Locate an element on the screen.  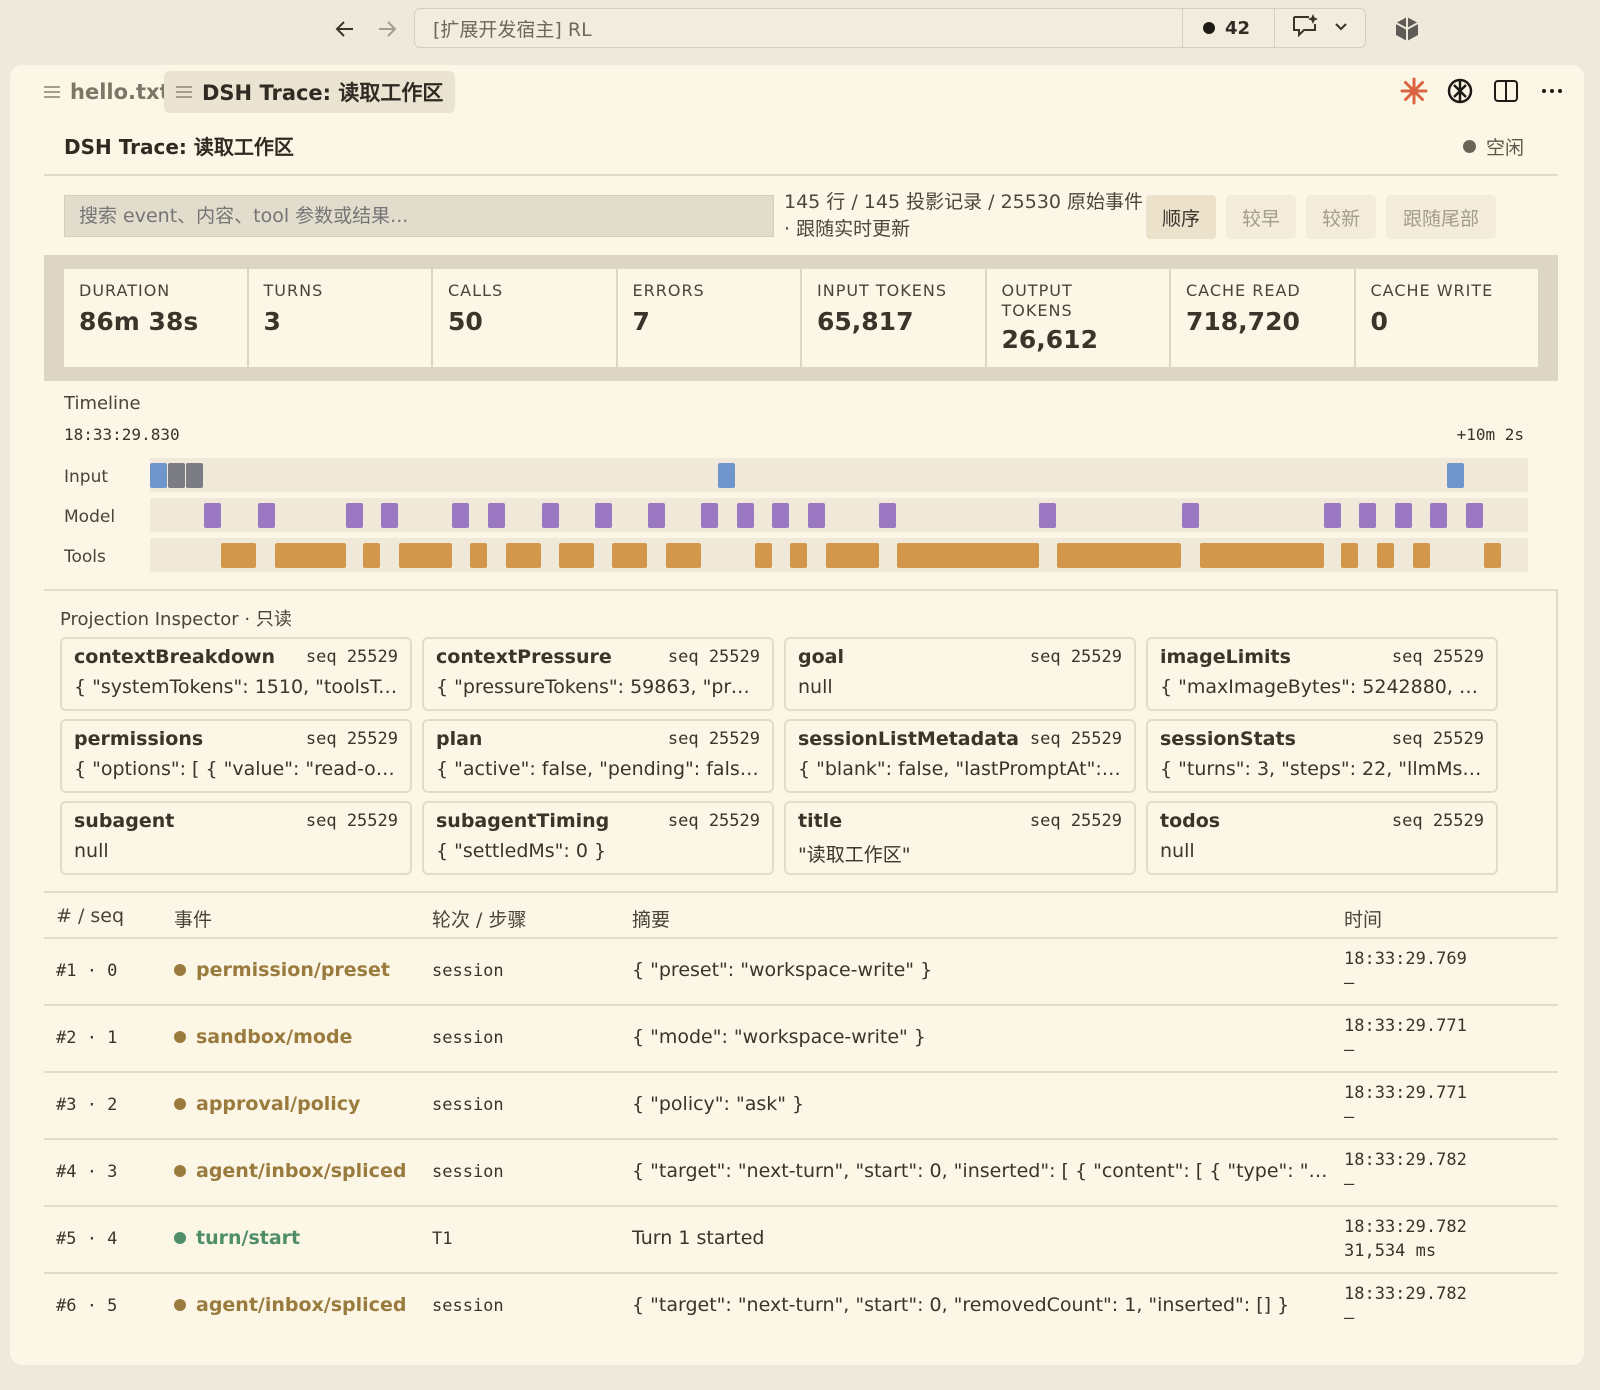
row-event: permission/preset is located at coordinates (282, 970).